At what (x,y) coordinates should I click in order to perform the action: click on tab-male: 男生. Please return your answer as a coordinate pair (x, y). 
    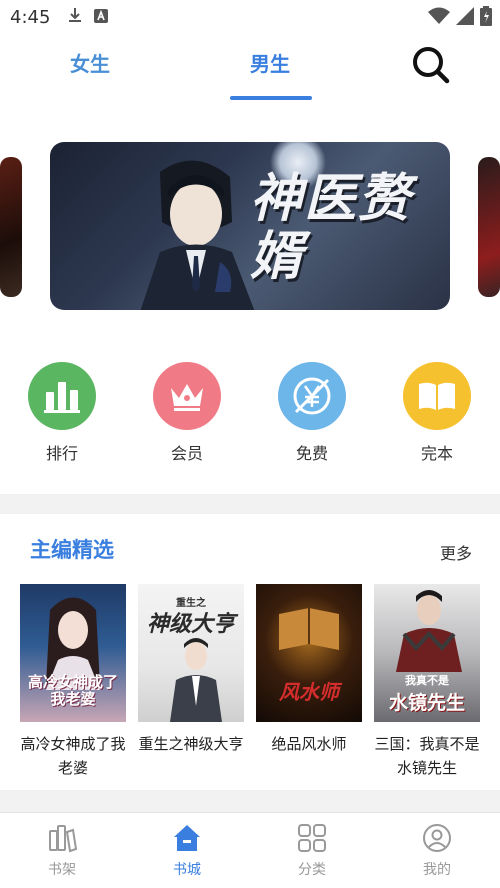
    Looking at the image, I should click on (270, 62).